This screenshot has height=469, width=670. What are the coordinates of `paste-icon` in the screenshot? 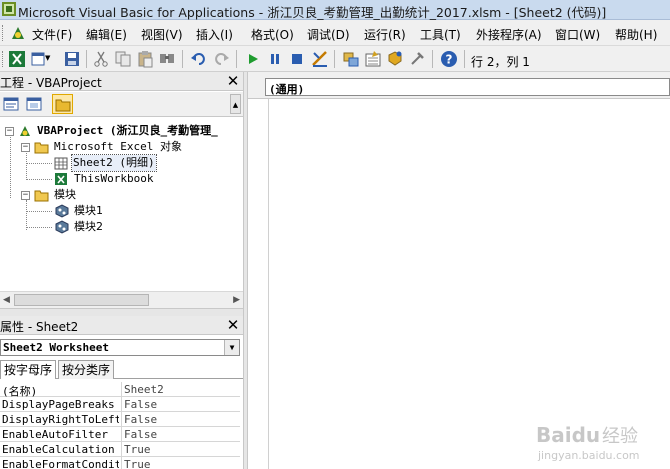 It's located at (145, 59).